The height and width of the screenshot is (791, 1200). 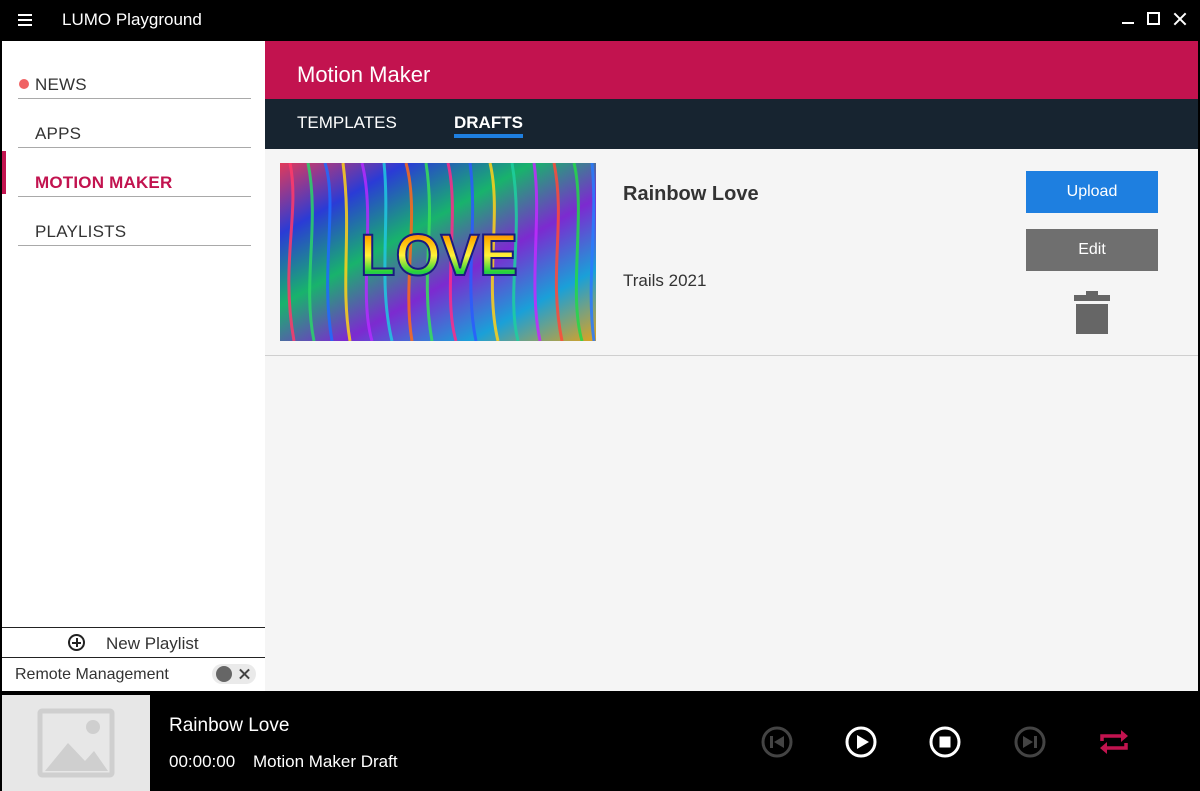 What do you see at coordinates (134, 221) in the screenshot?
I see `sidebar-item-playlists: PLAYLISTS` at bounding box center [134, 221].